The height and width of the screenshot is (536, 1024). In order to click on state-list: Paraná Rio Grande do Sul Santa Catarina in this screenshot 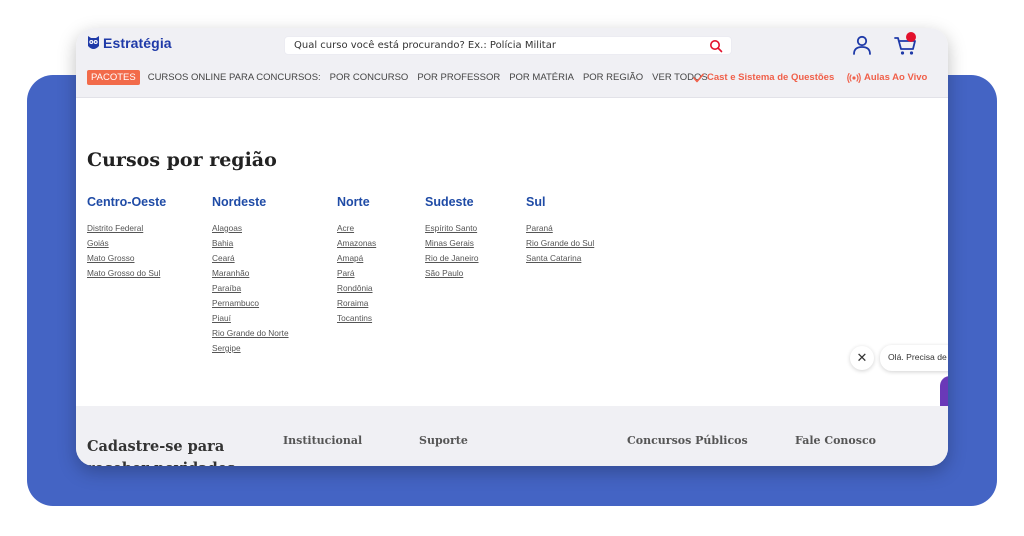, I will do `click(560, 245)`.